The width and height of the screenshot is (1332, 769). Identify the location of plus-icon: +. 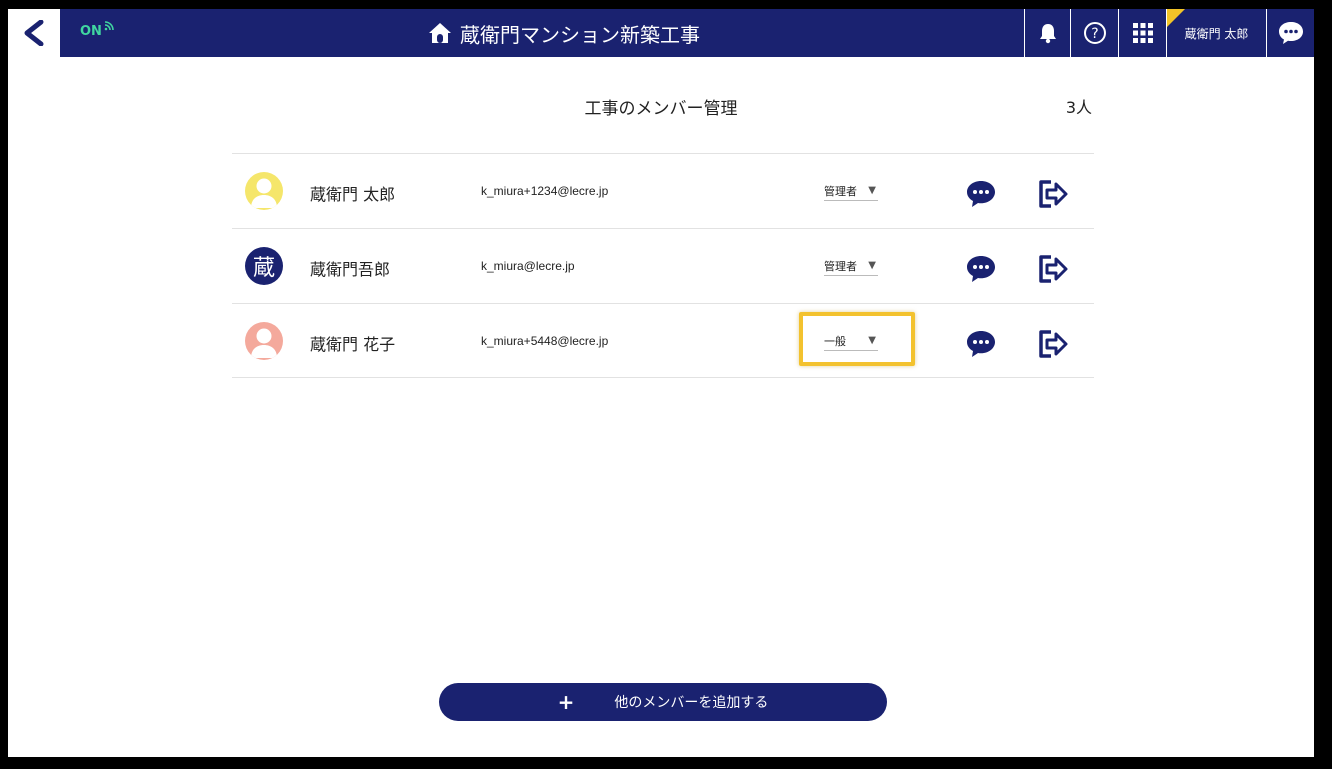
(566, 702).